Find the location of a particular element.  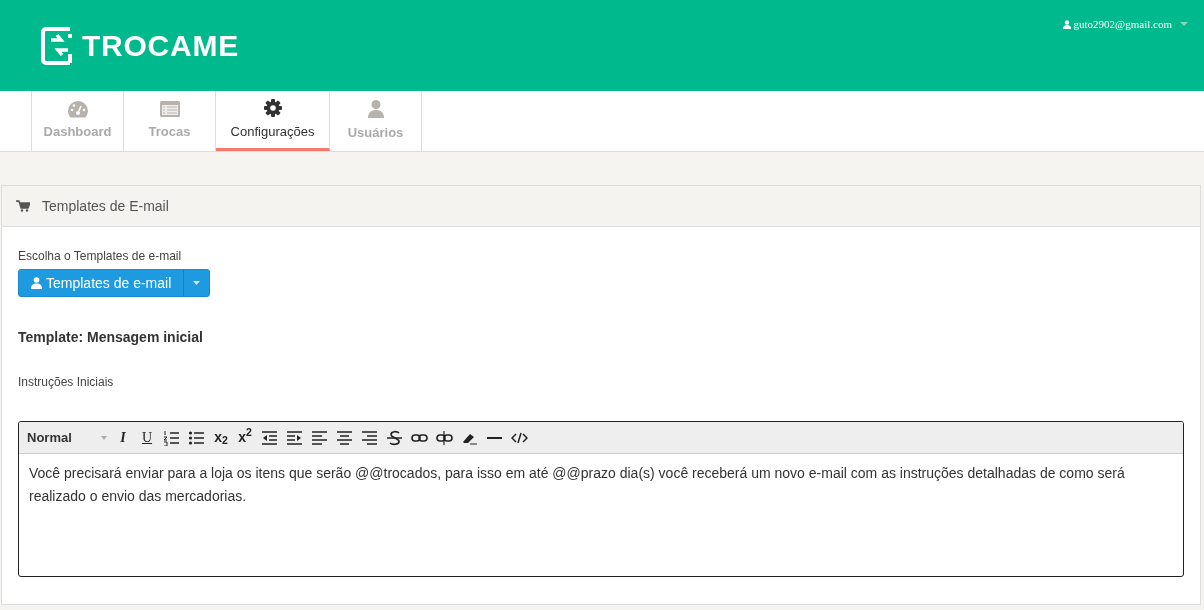

align-right-icon is located at coordinates (369, 437).